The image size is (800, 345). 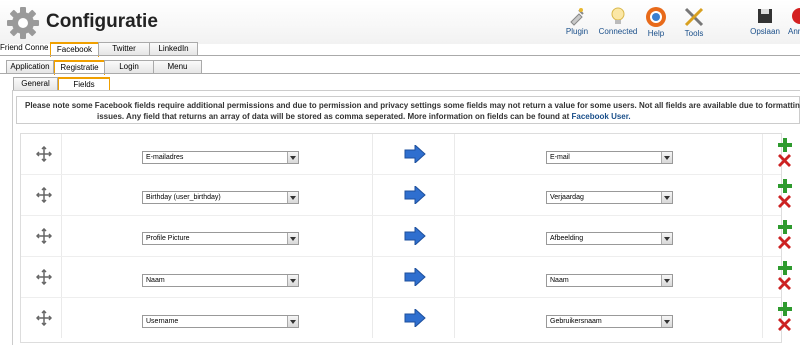 I want to click on cancel-button: Annuleren, so click(x=794, y=24).